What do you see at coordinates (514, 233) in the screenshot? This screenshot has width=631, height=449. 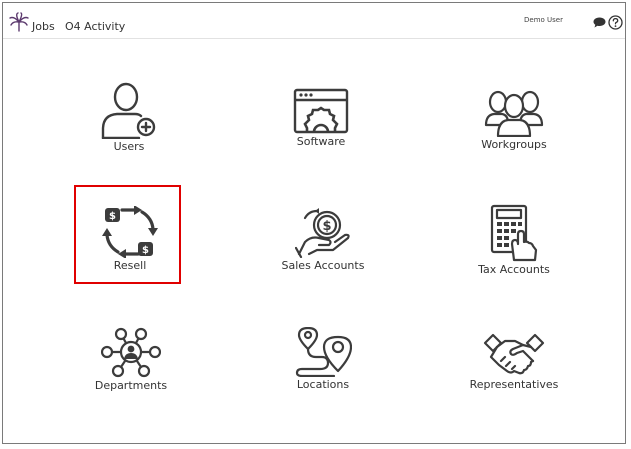 I see `calculator-icon` at bounding box center [514, 233].